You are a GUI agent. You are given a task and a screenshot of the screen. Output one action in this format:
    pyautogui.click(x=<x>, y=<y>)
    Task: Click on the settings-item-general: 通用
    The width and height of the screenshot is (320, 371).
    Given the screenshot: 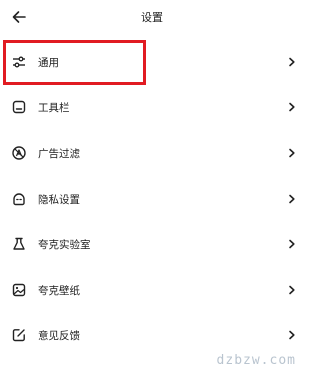 What is the action you would take?
    pyautogui.click(x=152, y=62)
    